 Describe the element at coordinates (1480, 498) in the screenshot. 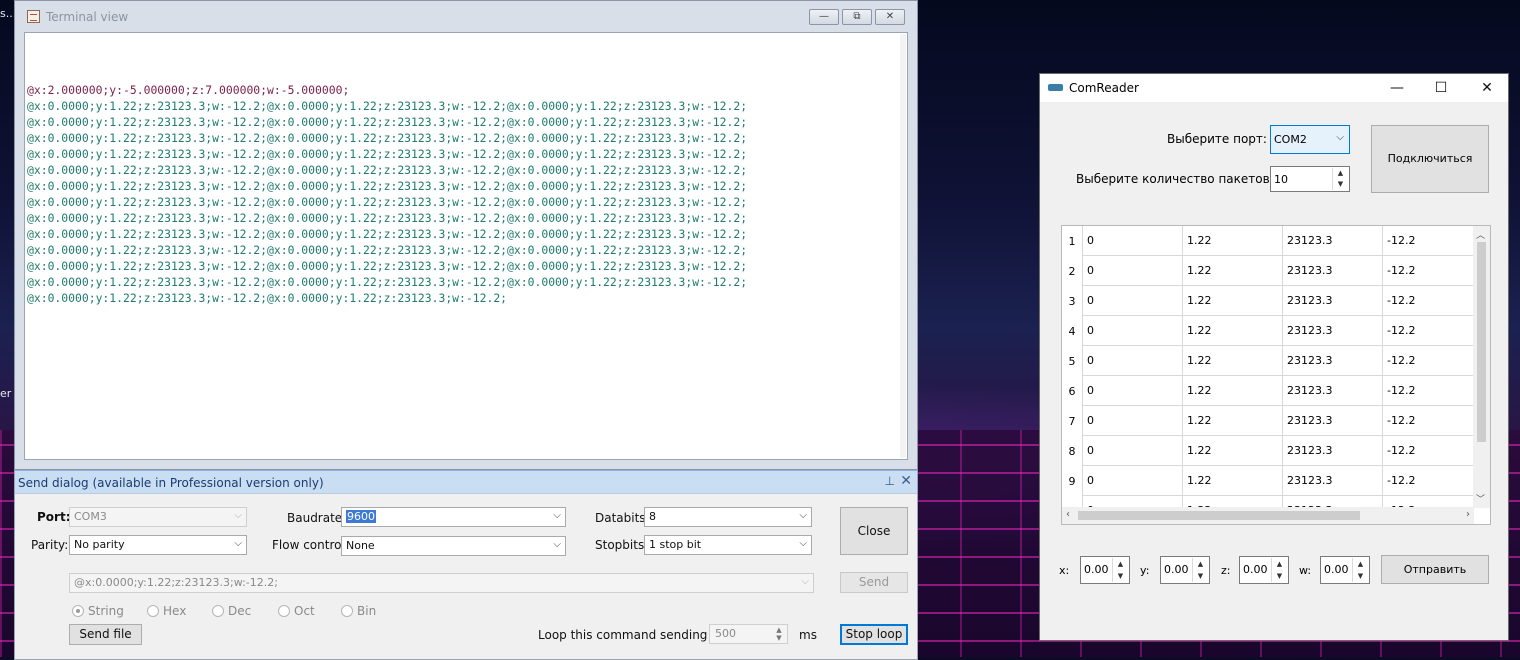

I see `scroll-down-icon: ﹀` at that location.